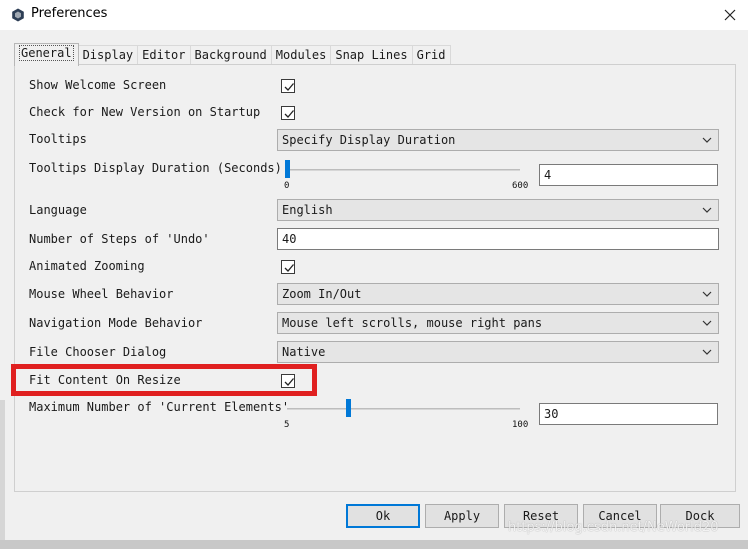  I want to click on close-button, so click(730, 15).